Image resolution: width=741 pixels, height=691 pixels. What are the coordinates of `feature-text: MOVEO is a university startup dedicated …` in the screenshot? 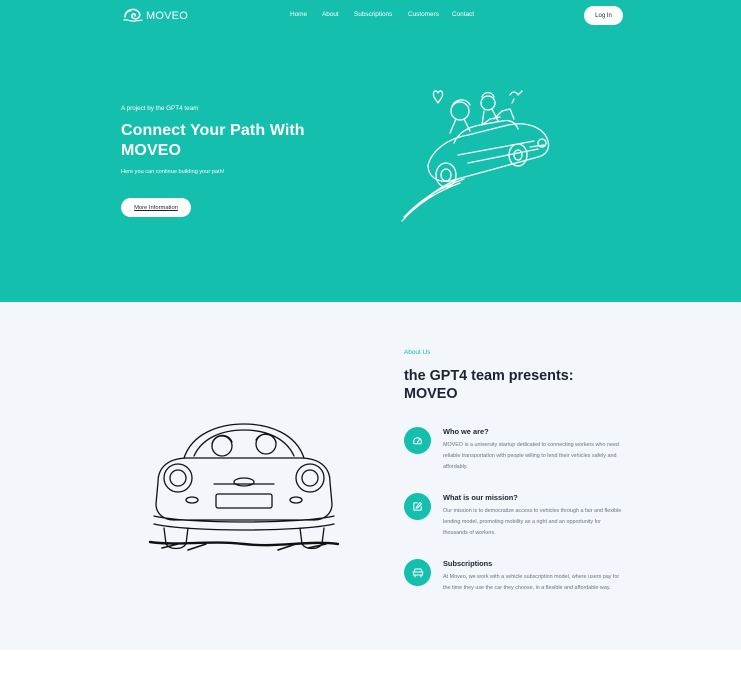 It's located at (531, 456).